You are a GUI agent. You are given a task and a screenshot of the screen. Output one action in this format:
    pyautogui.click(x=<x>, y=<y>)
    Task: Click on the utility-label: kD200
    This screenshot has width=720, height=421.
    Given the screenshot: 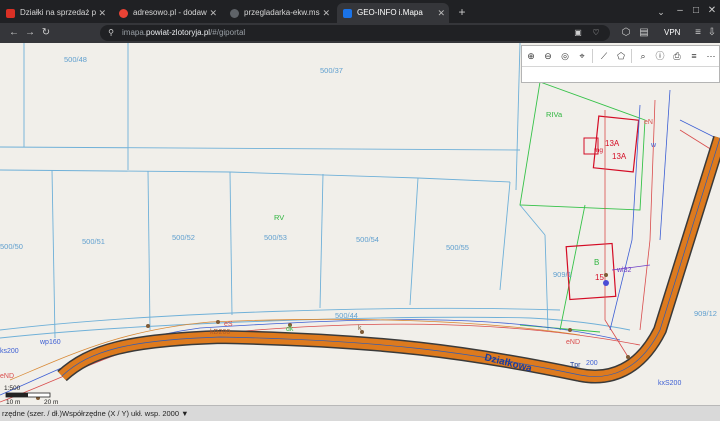 What is the action you would take?
    pyautogui.click(x=220, y=332)
    